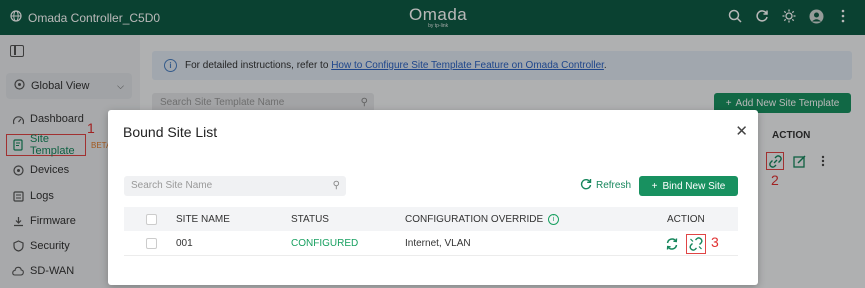  I want to click on override-cell: Internet, VLAN, so click(438, 243).